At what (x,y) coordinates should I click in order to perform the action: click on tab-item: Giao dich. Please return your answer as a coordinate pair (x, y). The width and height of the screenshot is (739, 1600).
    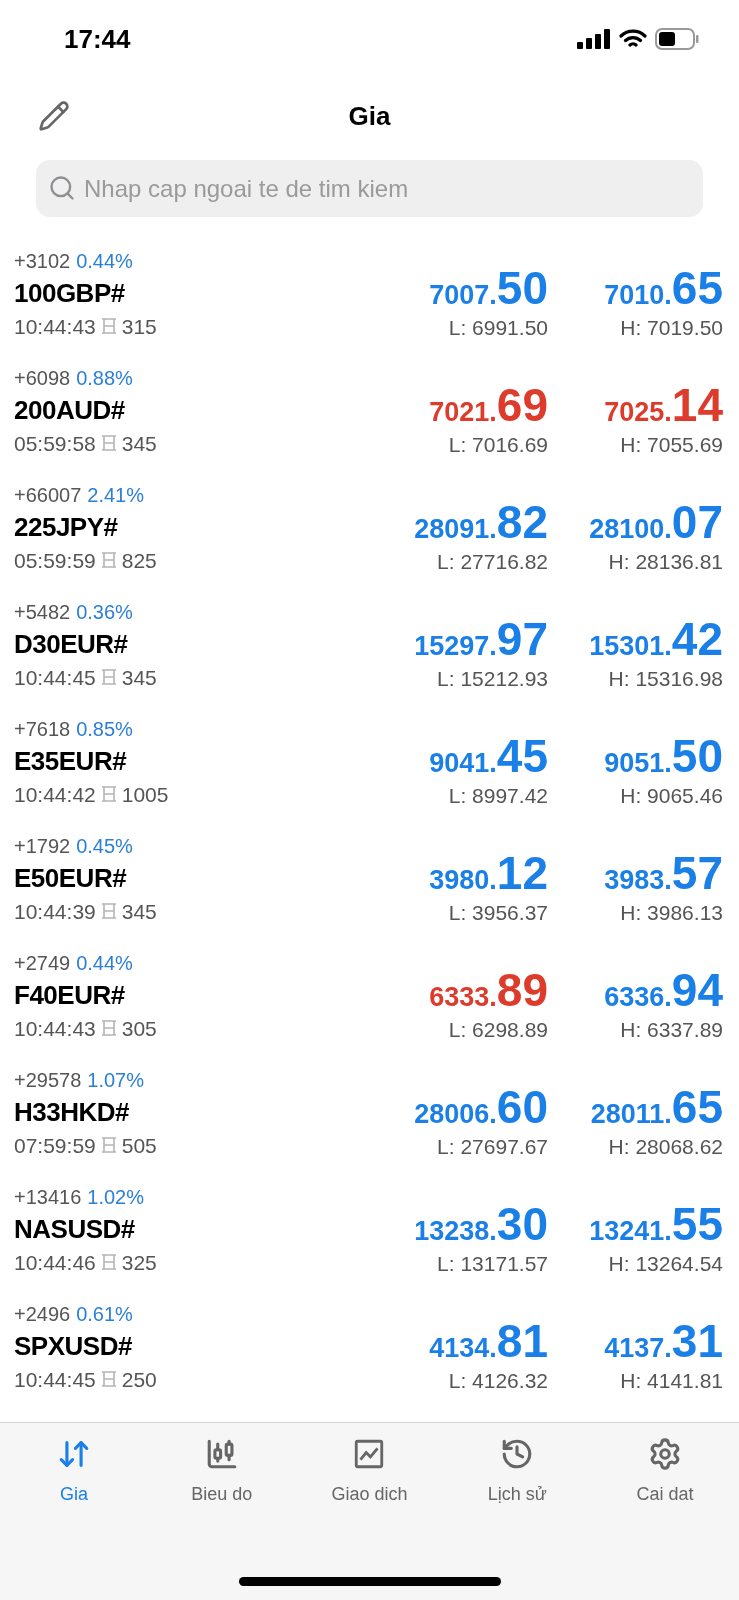
    Looking at the image, I should click on (369, 1472).